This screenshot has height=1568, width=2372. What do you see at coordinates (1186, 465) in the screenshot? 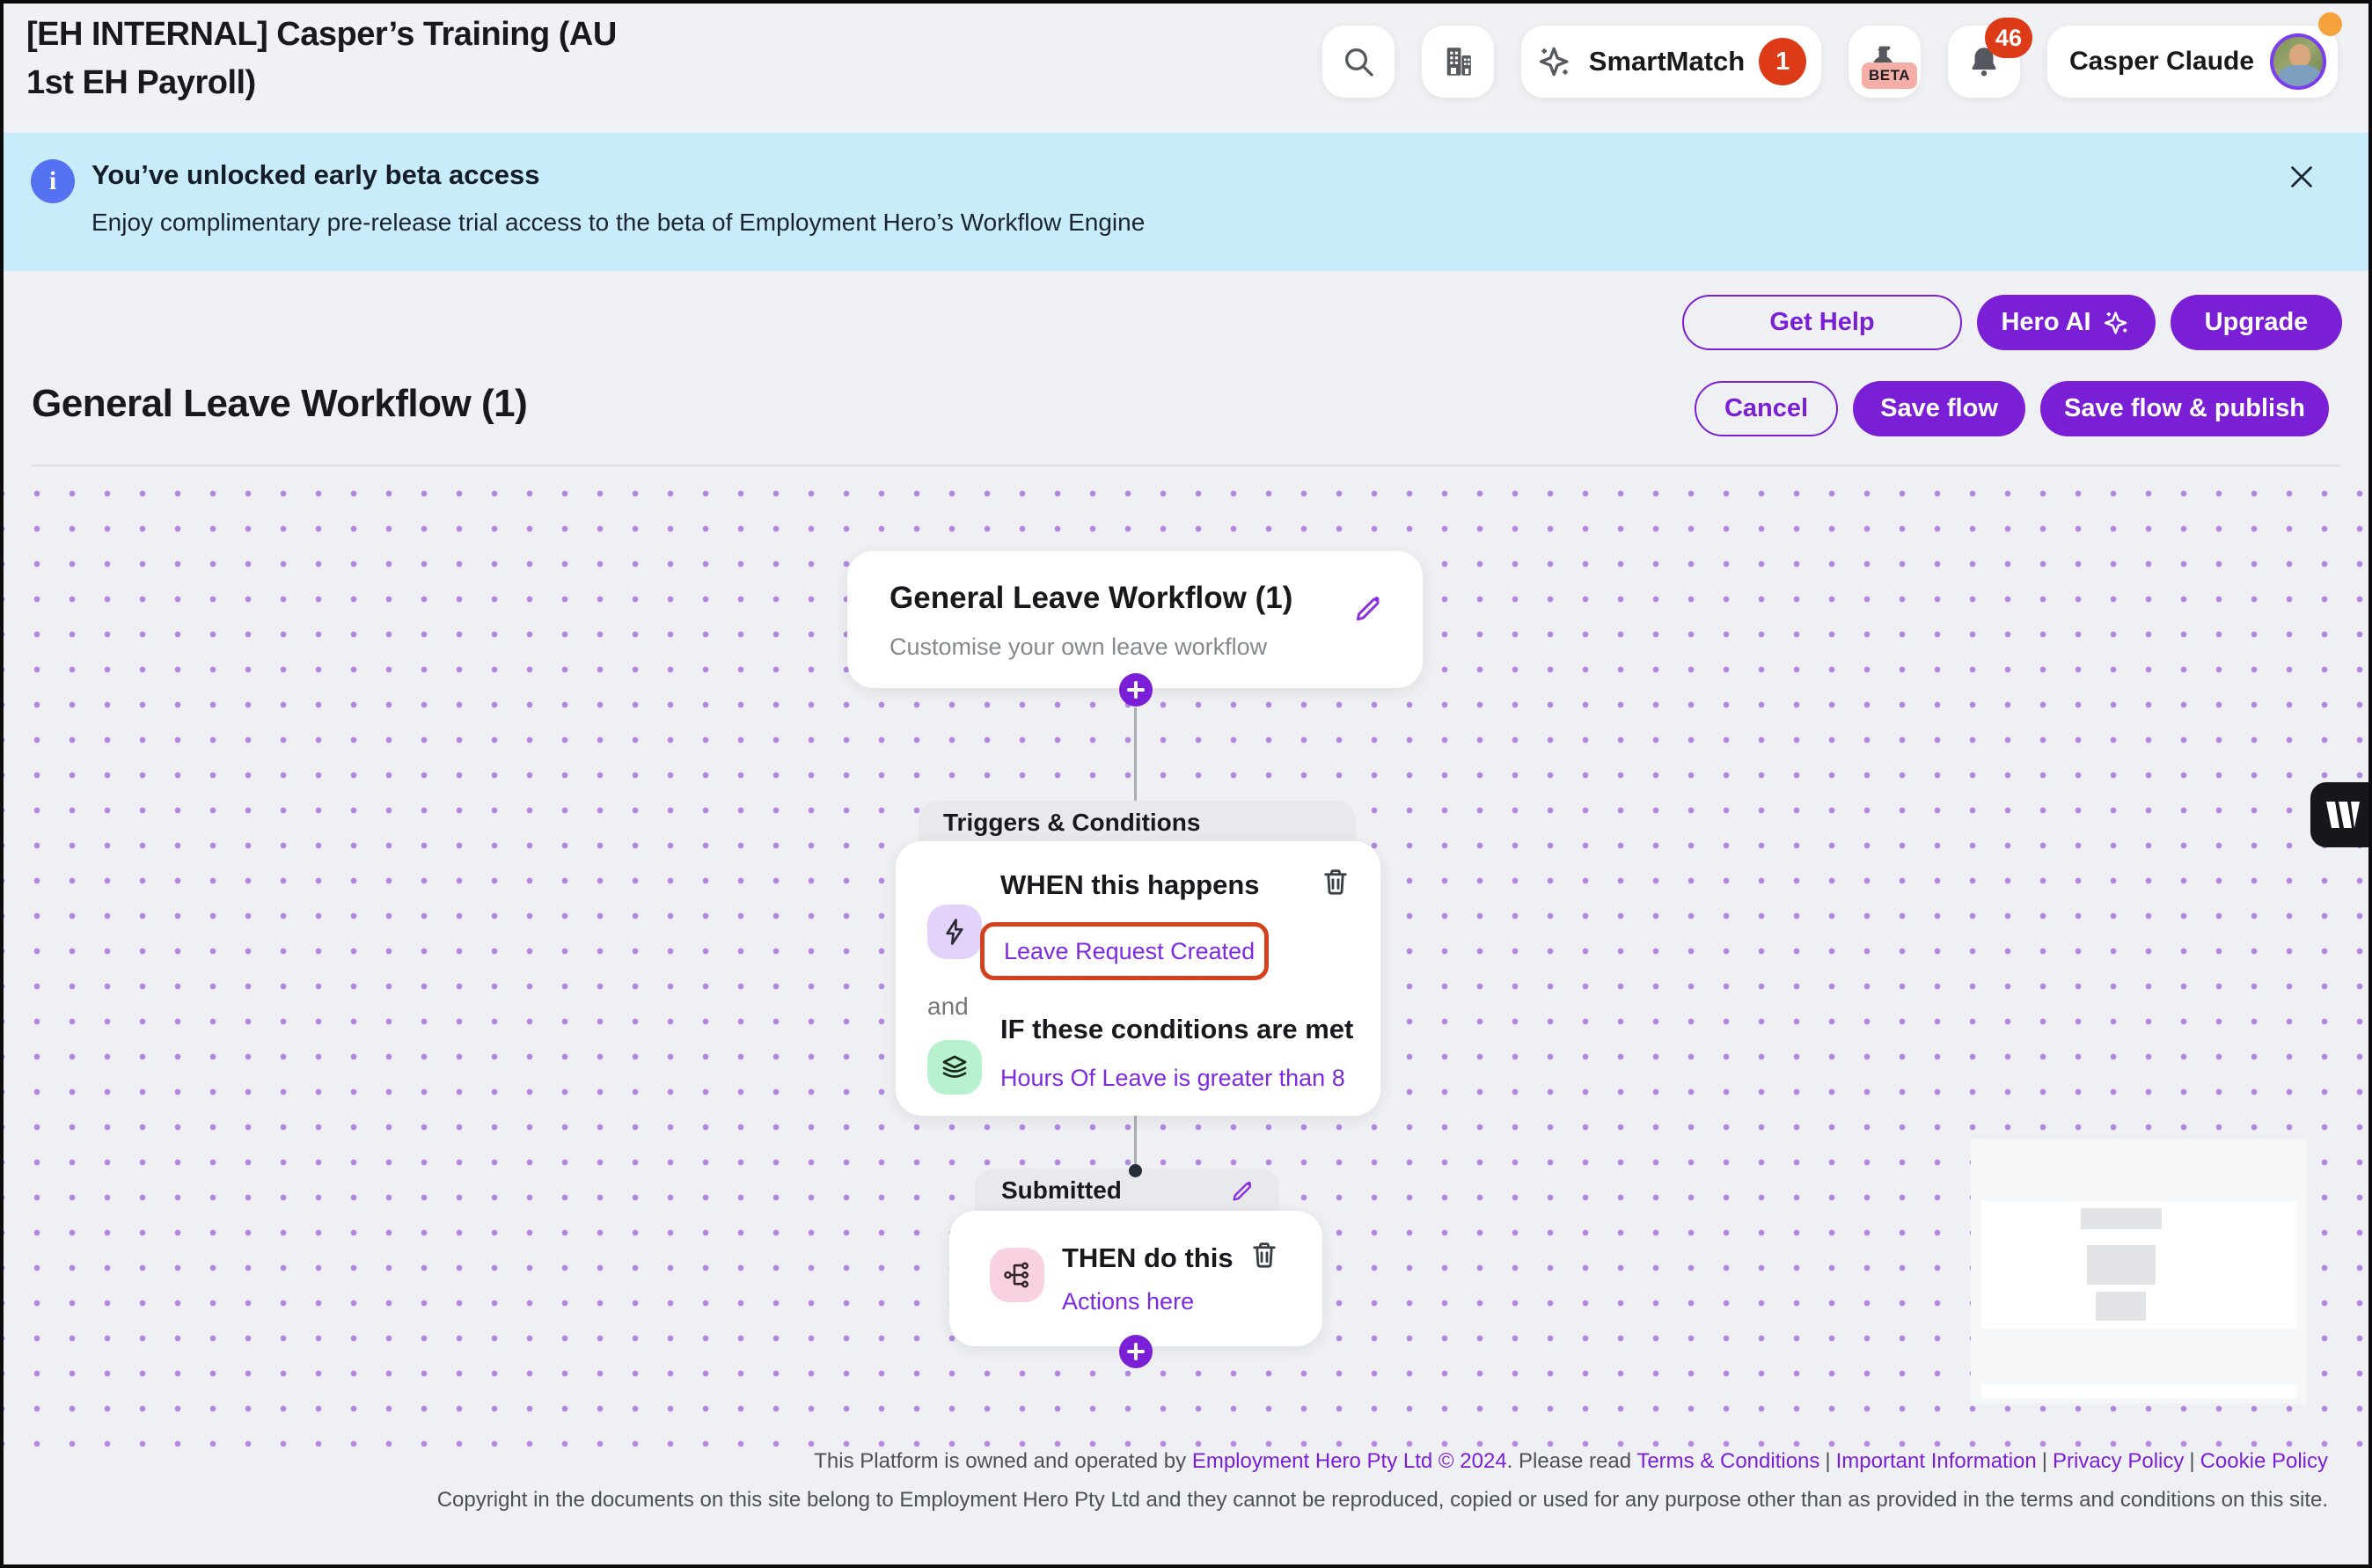
I see `divider` at bounding box center [1186, 465].